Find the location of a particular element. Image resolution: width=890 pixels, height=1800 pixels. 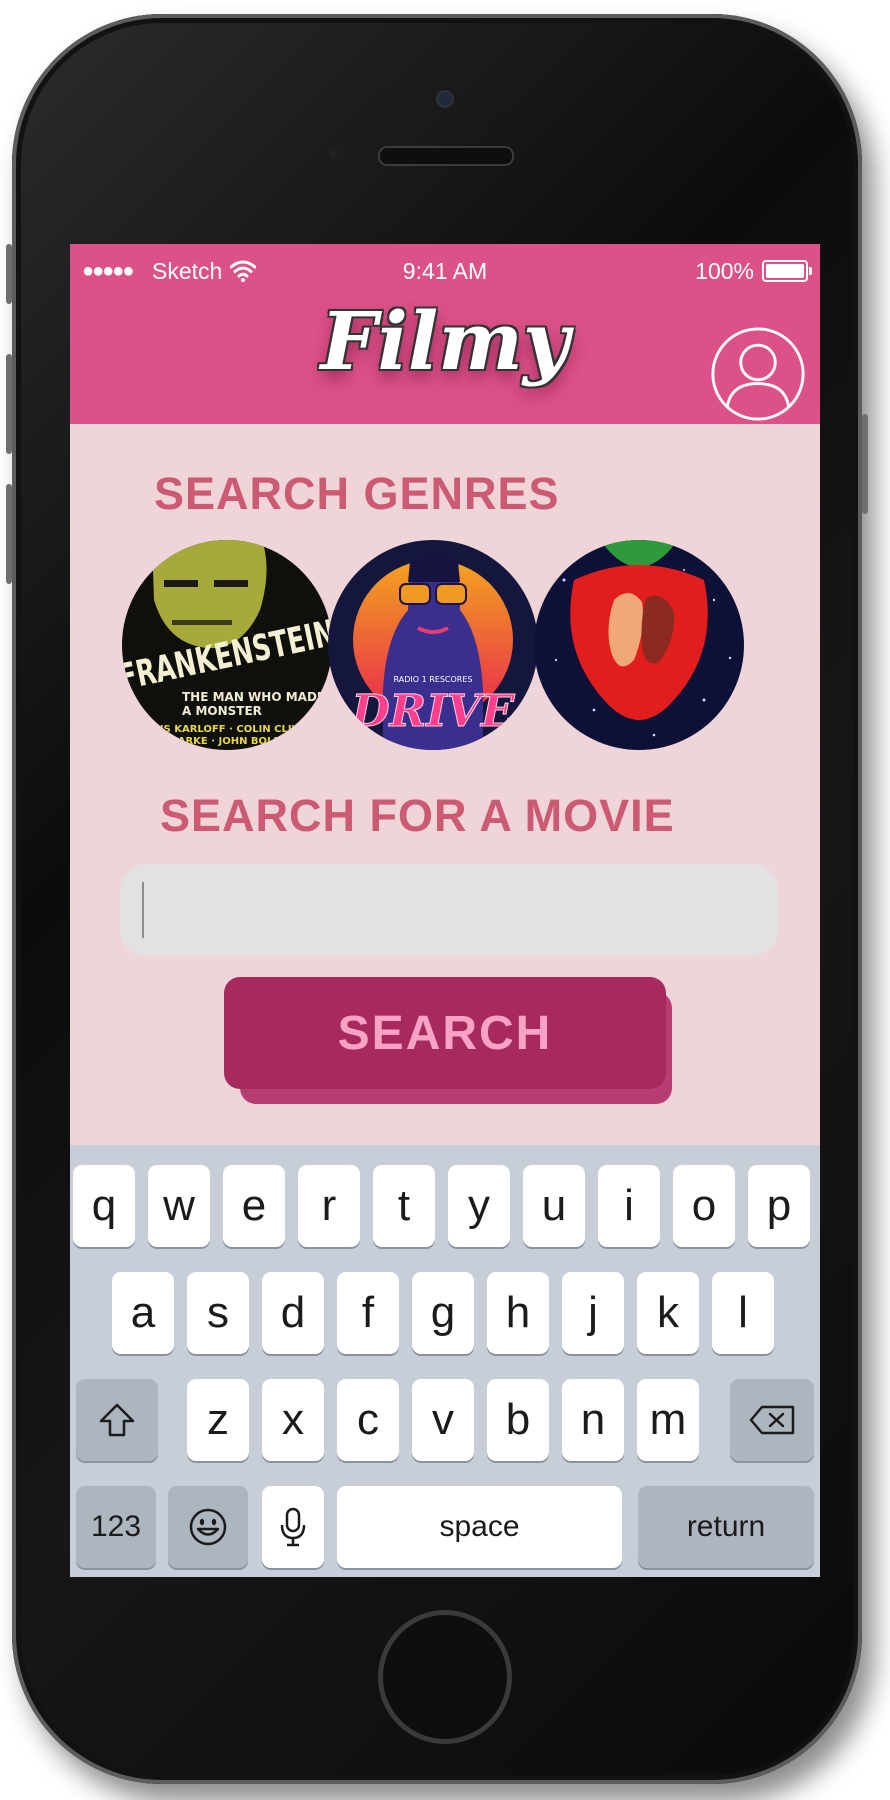

user-icon is located at coordinates (758, 374).